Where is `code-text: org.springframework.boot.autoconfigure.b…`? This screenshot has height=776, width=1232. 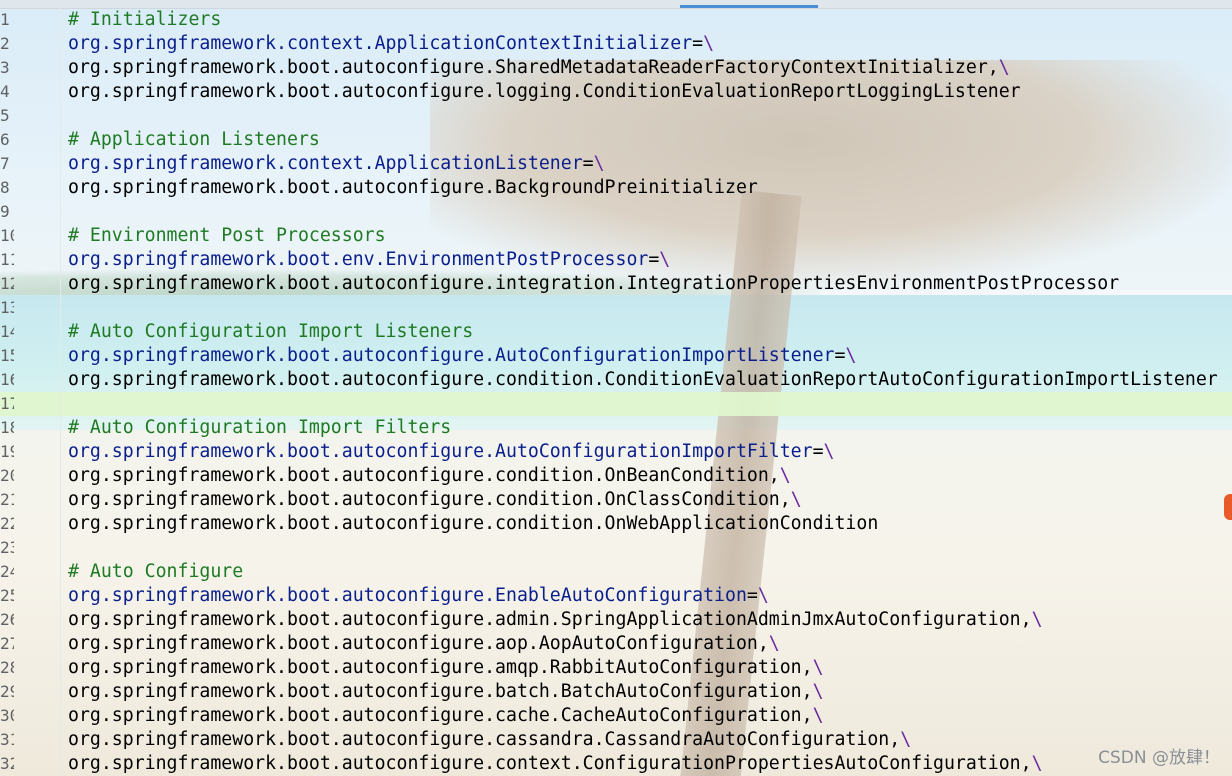
code-text: org.springframework.boot.autoconfigure.b… is located at coordinates (446, 692).